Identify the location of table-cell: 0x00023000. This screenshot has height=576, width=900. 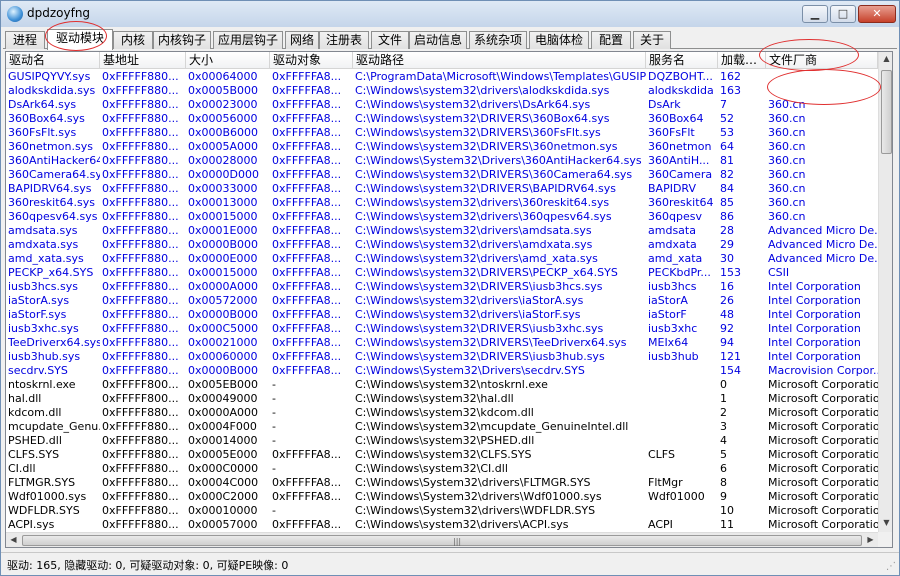
(223, 104).